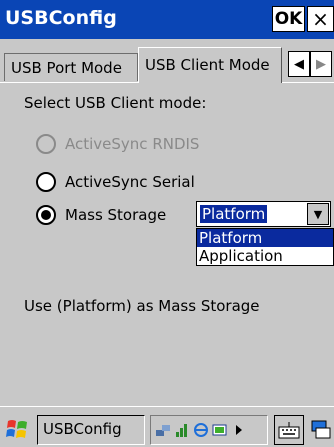 The image size is (334, 447). I want to click on radio-activesync-rndis: ActiveSync RNDIS, so click(117, 144).